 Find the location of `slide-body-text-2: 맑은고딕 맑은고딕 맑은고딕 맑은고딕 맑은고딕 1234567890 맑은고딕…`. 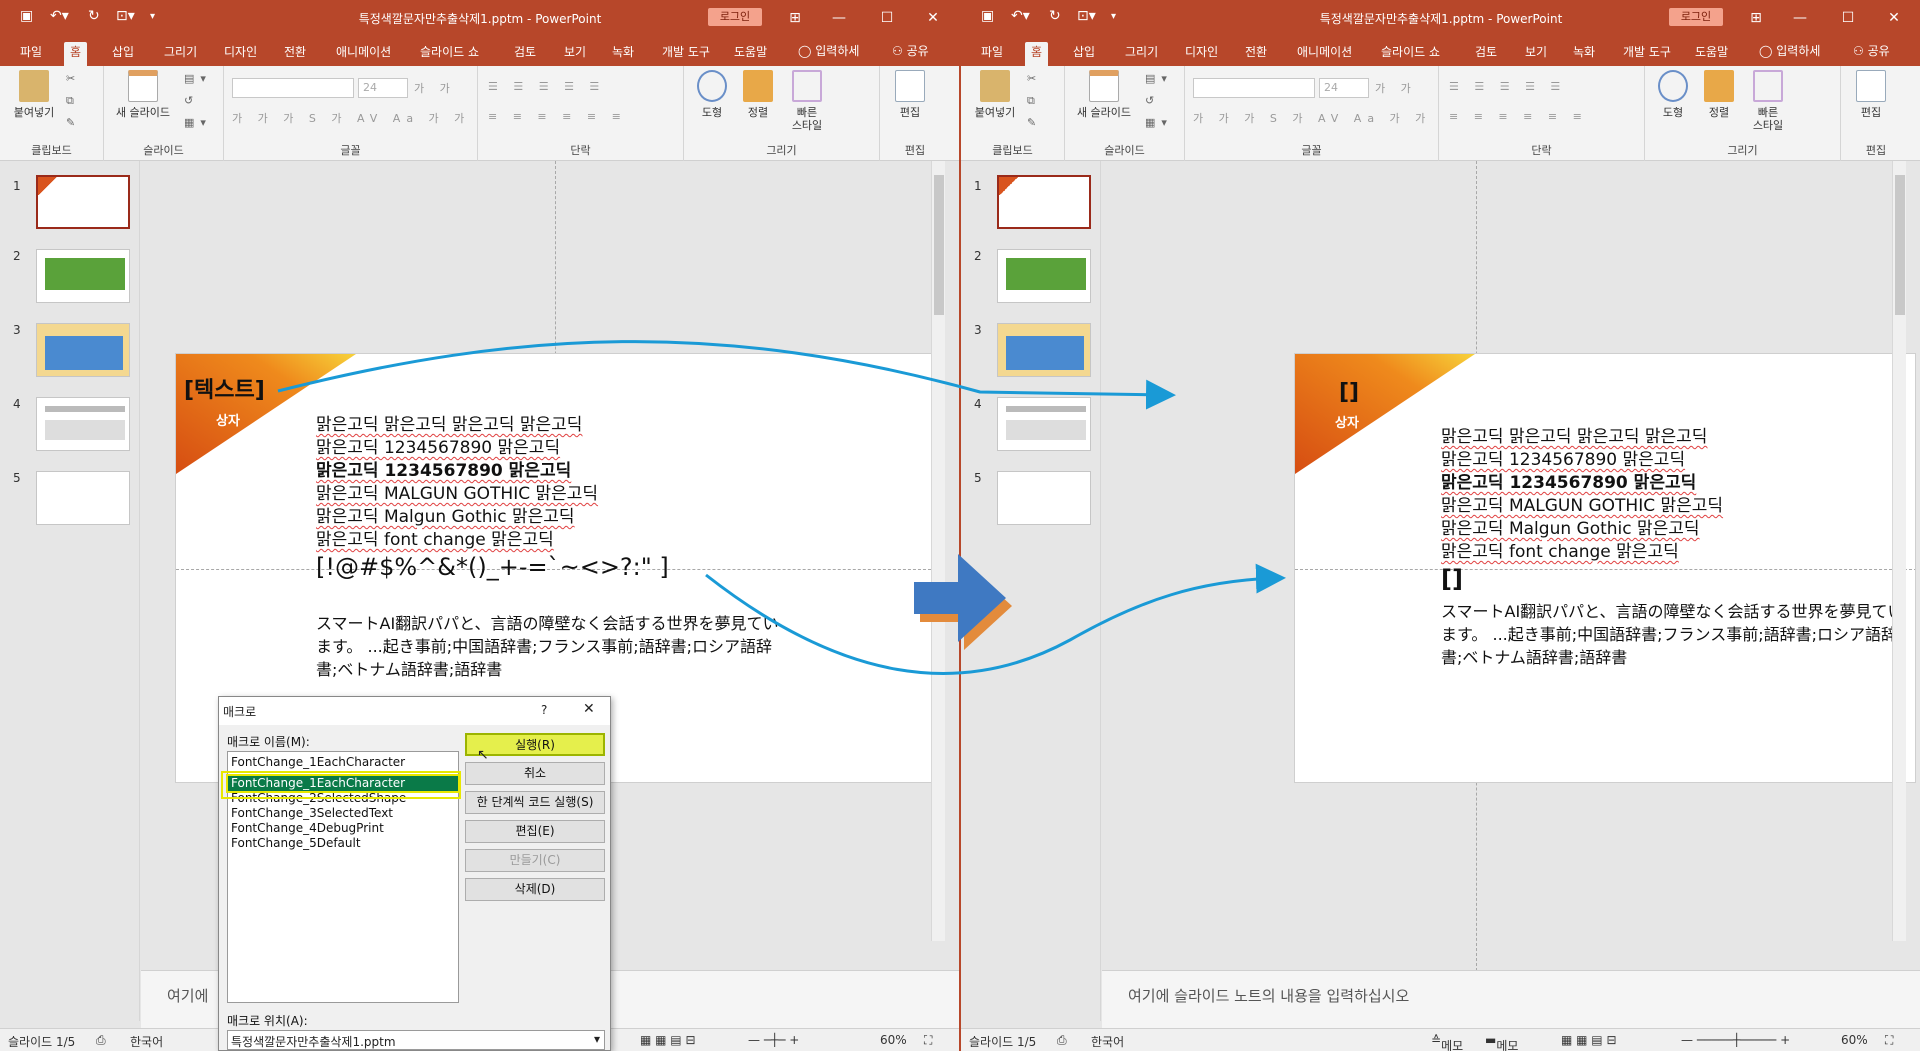

slide-body-text-2: 맑은고딕 맑은고딕 맑은고딕 맑은고딕 맑은고딕 1234567890 맑은고딕… is located at coordinates (1582, 510).